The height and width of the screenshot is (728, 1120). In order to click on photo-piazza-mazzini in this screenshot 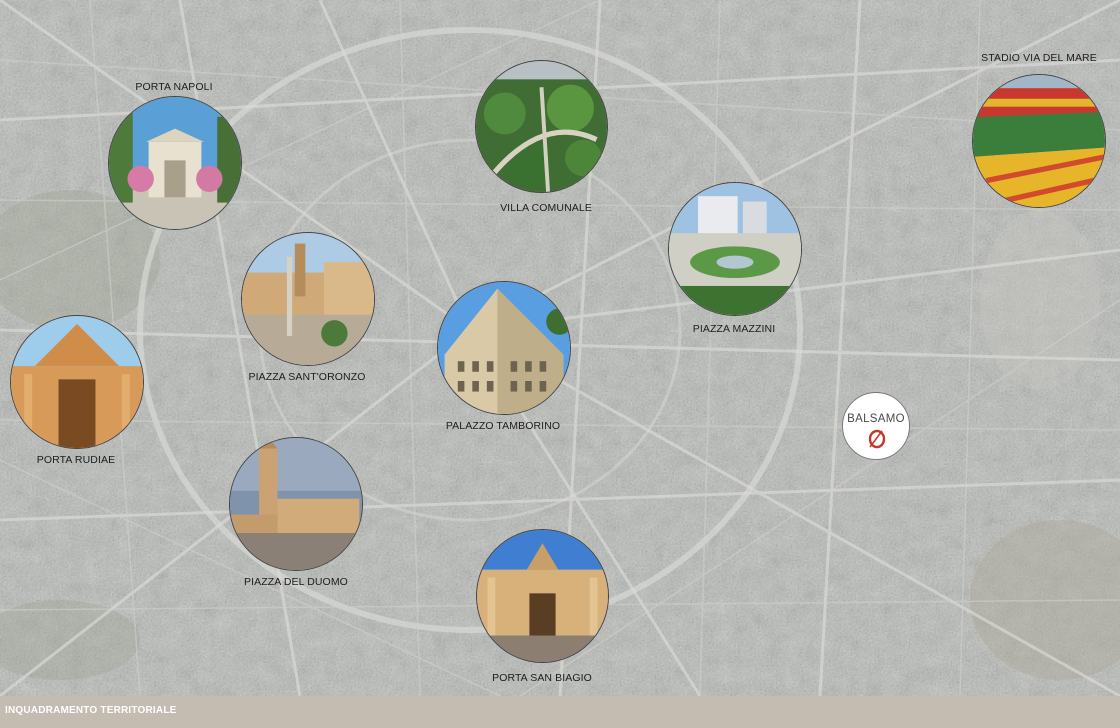, I will do `click(735, 249)`.